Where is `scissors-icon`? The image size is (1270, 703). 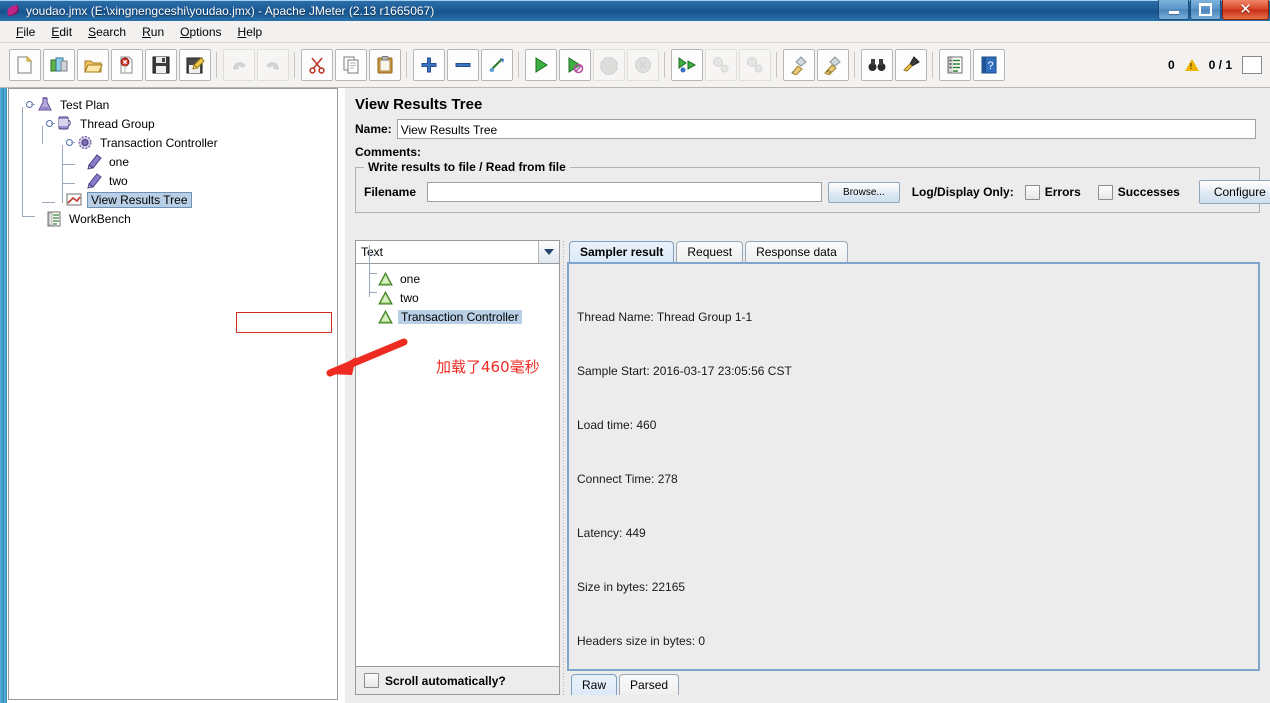 scissors-icon is located at coordinates (317, 65).